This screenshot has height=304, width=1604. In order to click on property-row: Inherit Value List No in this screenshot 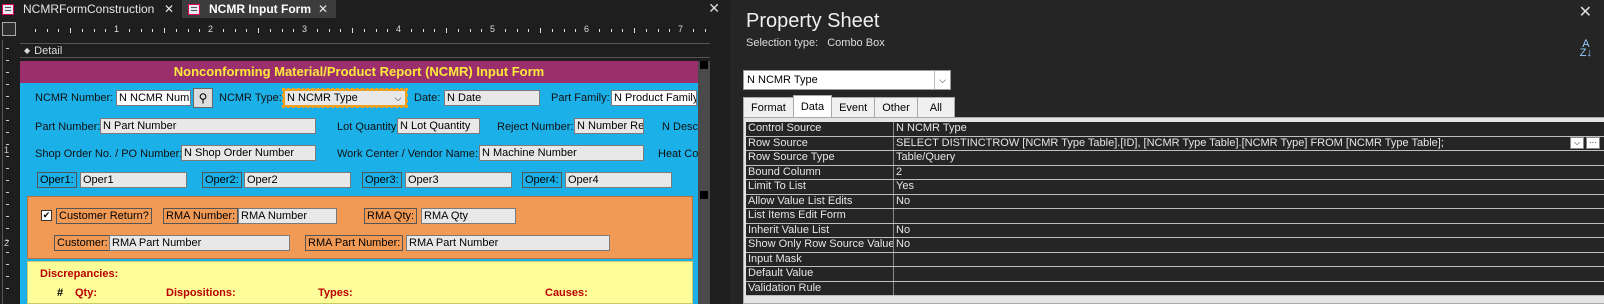, I will do `click(1175, 230)`.